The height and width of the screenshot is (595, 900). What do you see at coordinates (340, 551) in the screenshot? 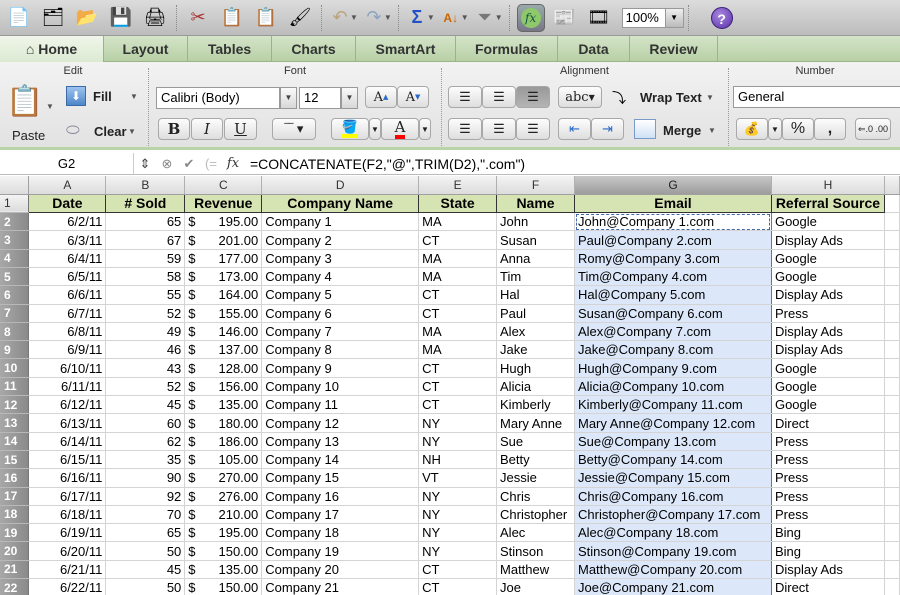
I see `cell-company: Company 19` at bounding box center [340, 551].